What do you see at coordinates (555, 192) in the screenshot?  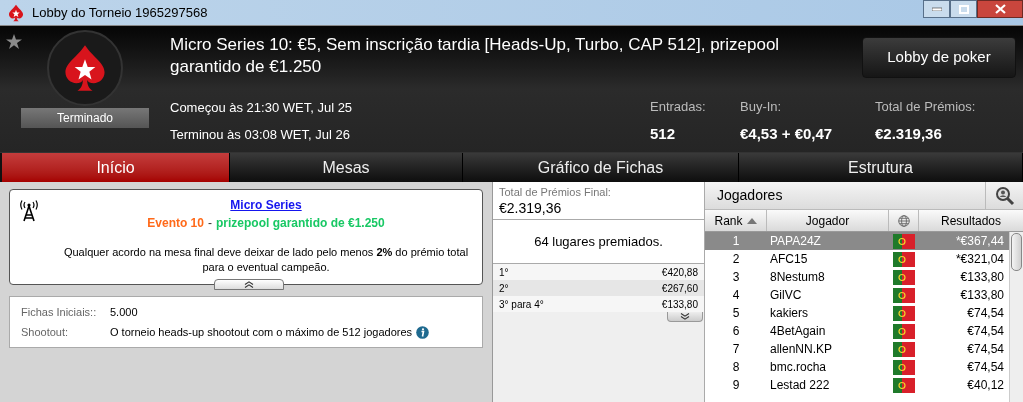 I see `prize-total-label: Total de Prémios Final:` at bounding box center [555, 192].